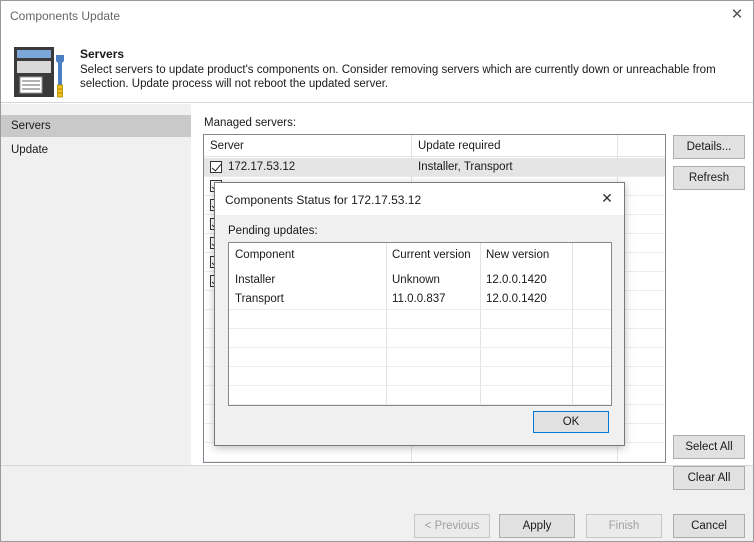 The width and height of the screenshot is (754, 542). Describe the element at coordinates (96, 126) in the screenshot. I see `sidebar-item-servers: Servers` at that location.